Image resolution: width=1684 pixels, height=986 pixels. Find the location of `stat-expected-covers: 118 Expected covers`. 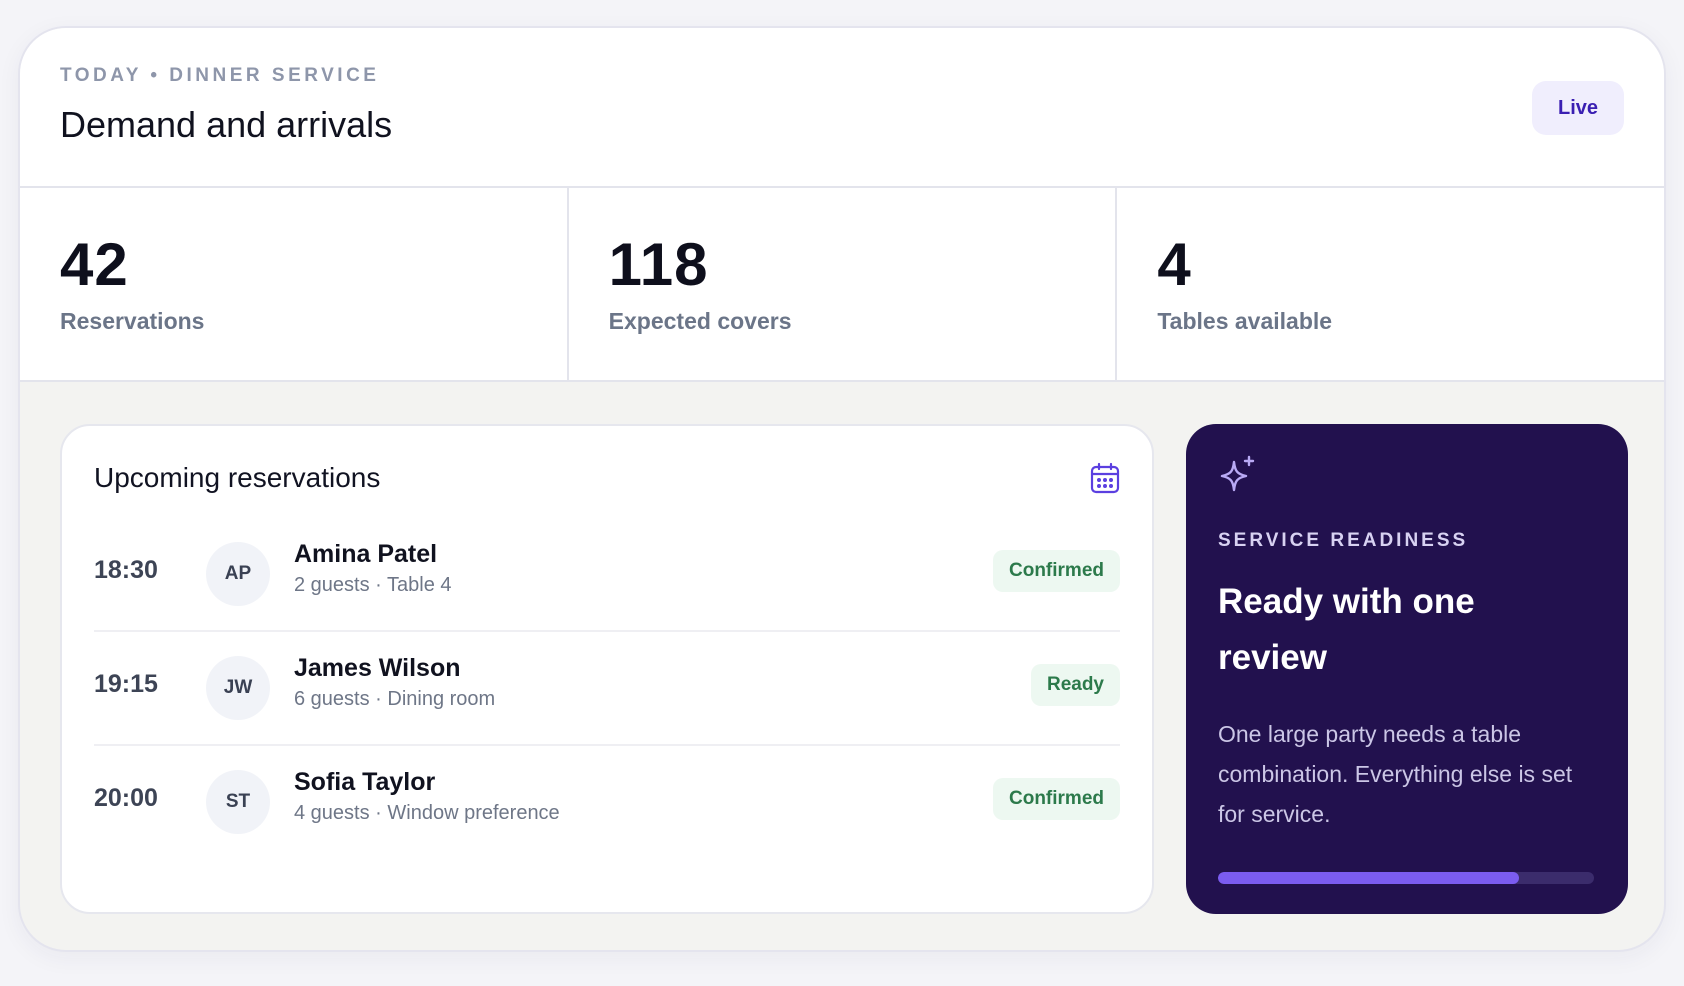

stat-expected-covers: 118 Expected covers is located at coordinates (843, 284).